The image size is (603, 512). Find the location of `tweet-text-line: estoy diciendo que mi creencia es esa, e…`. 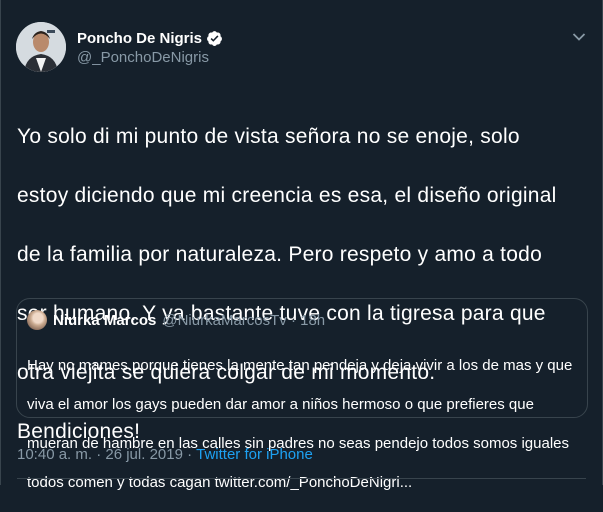

tweet-text-line: estoy diciendo que mi creencia es esa, e… is located at coordinates (287, 195).